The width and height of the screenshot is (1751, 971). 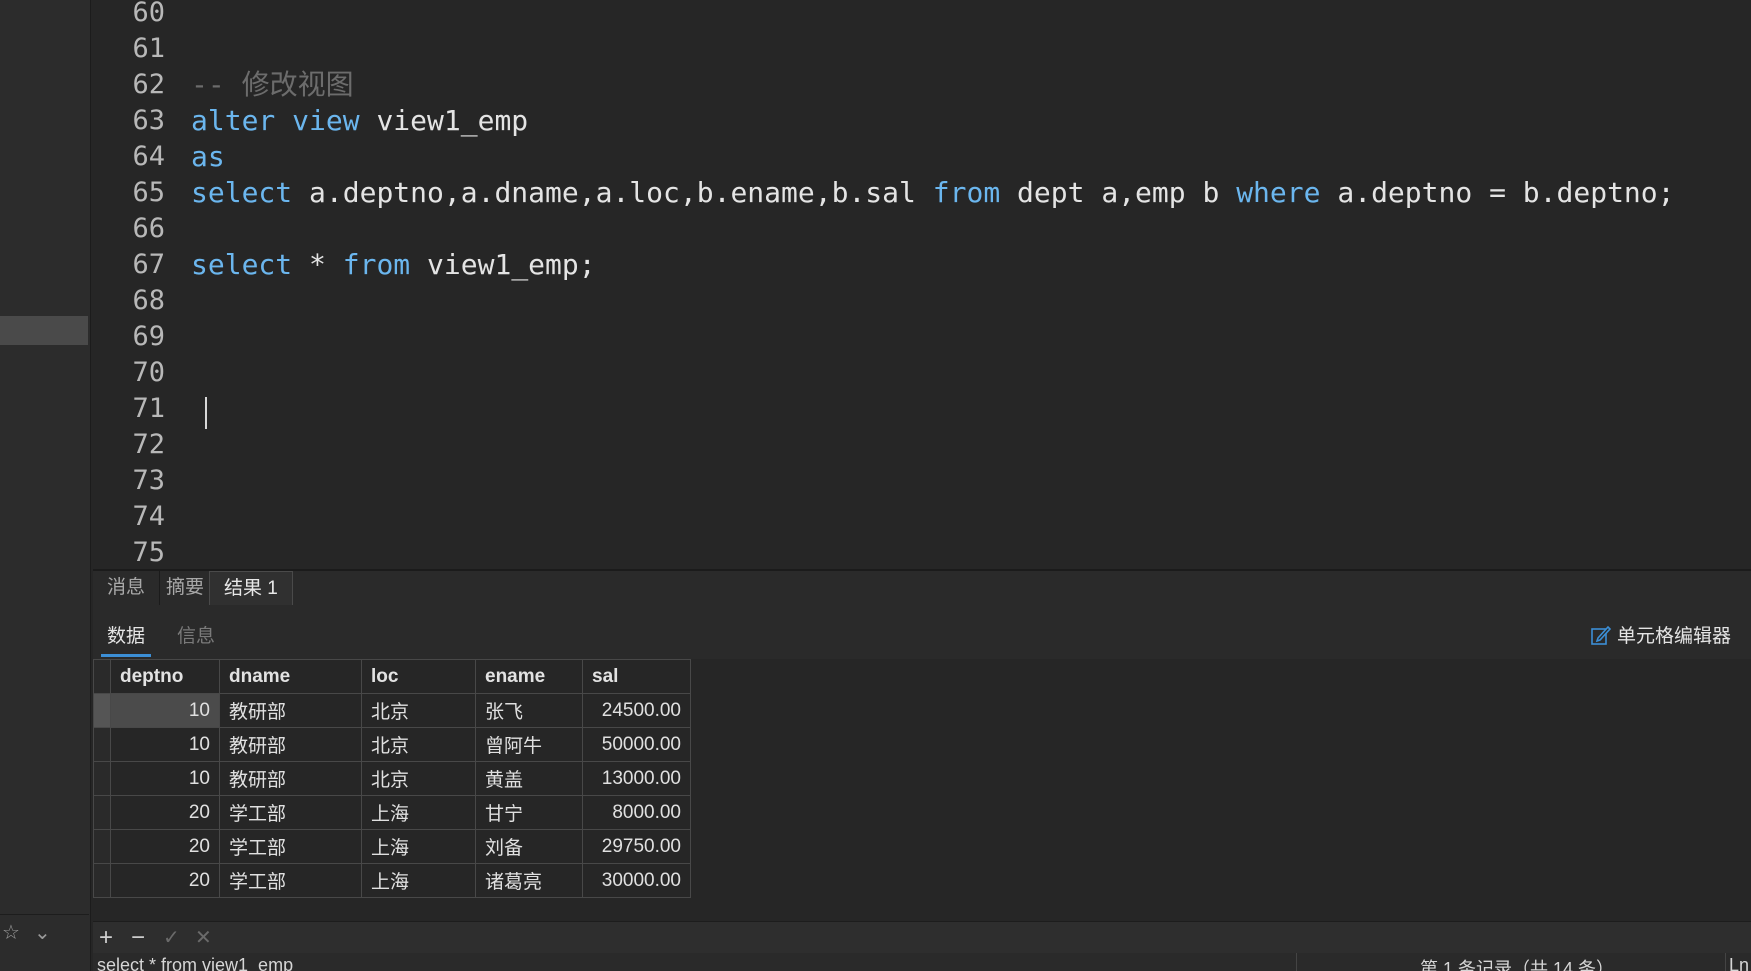 What do you see at coordinates (922, 481) in the screenshot?
I see `code-line: 73` at bounding box center [922, 481].